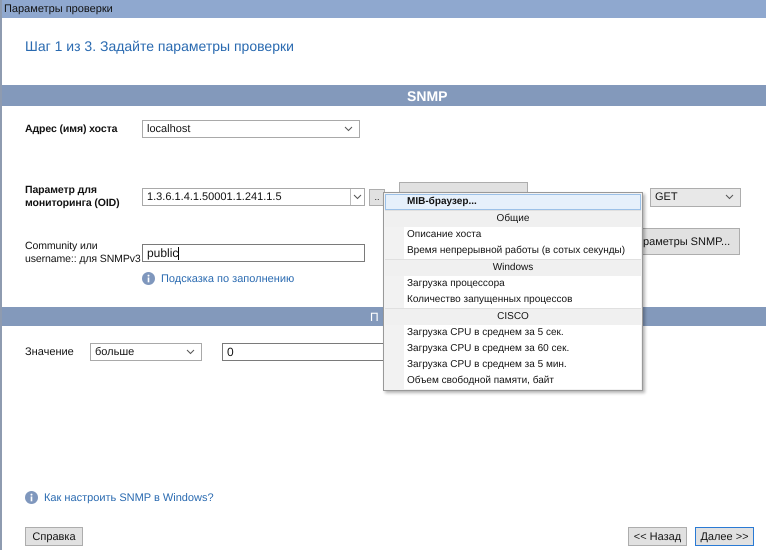 Image resolution: width=766 pixels, height=550 pixels. I want to click on field-label: Community или username:: для SNMPv3, so click(83, 253).